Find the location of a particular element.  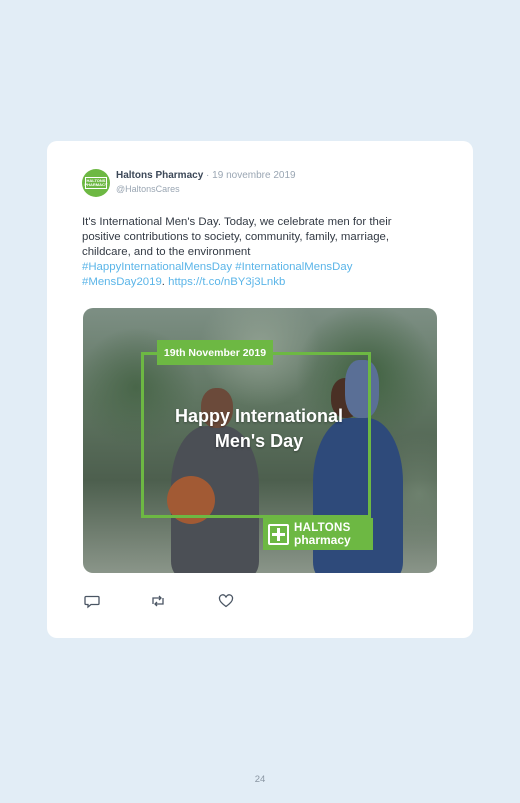

hashtag-link: #InternationalMensDay is located at coordinates (293, 267).